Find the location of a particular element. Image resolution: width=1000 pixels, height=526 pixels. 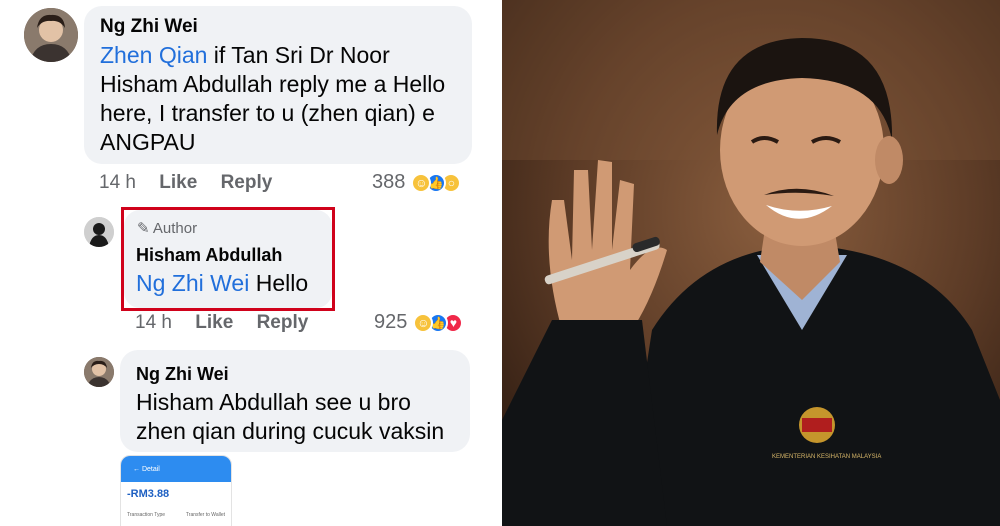

author-avatar is located at coordinates (99, 232).